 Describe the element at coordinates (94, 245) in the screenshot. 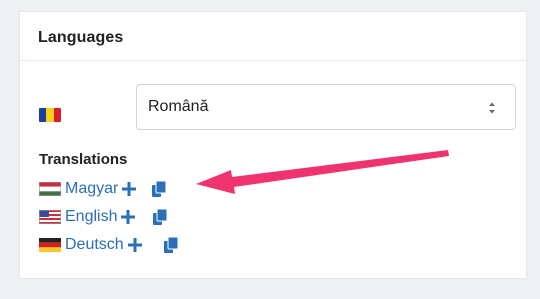

I see `translation-link-deutsch: Deutsch` at that location.